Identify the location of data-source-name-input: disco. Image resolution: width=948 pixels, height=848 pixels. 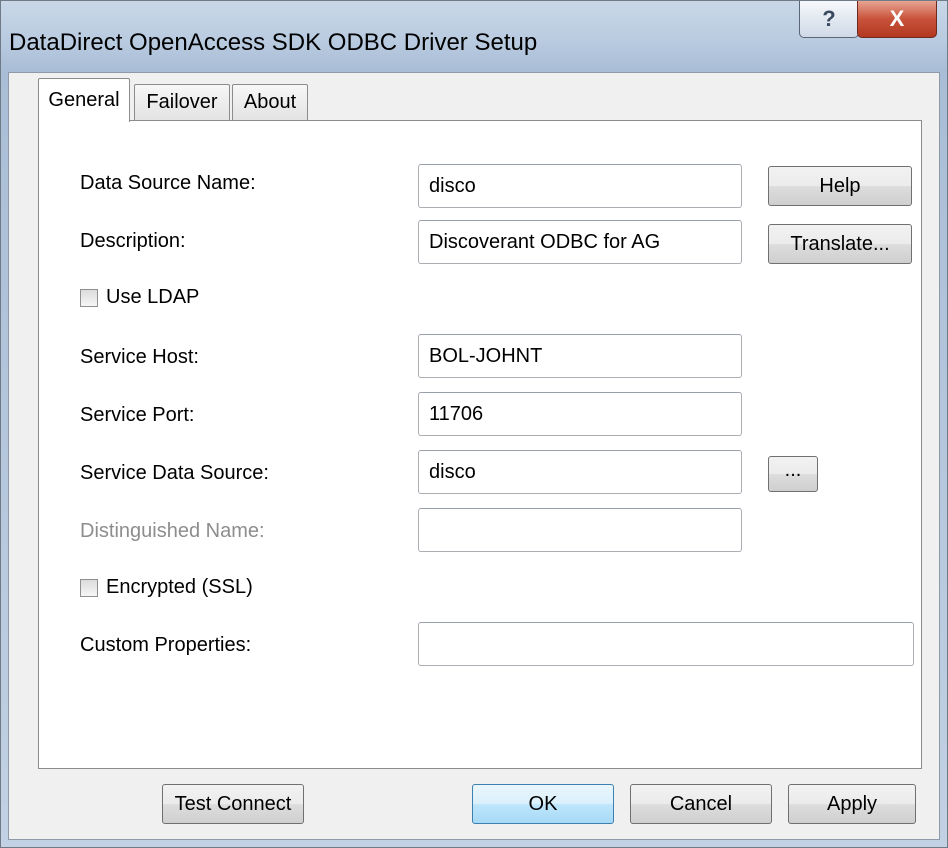
(580, 186).